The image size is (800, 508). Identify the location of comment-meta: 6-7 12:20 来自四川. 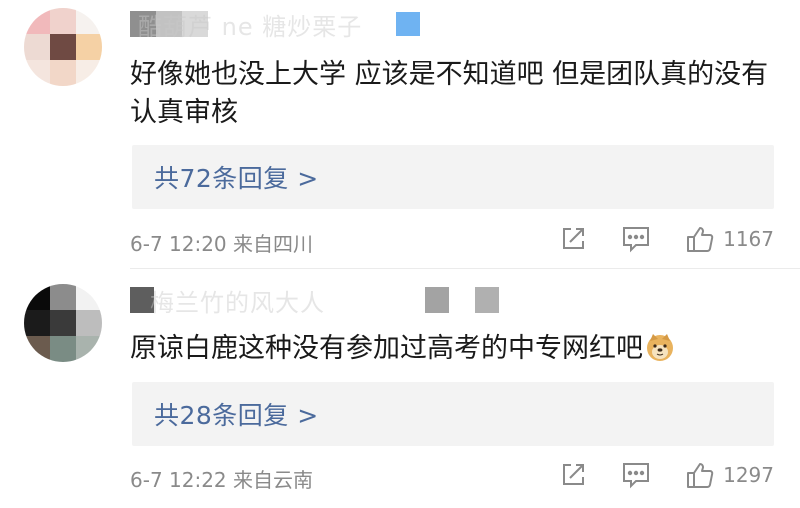
(221, 242).